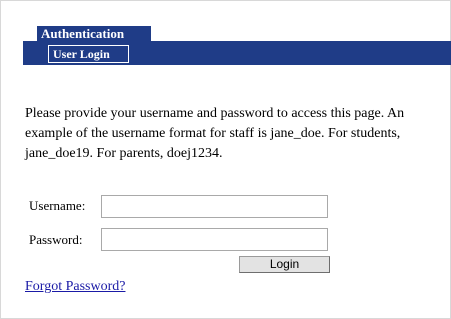  What do you see at coordinates (57, 205) in the screenshot?
I see `username-label: Username:` at bounding box center [57, 205].